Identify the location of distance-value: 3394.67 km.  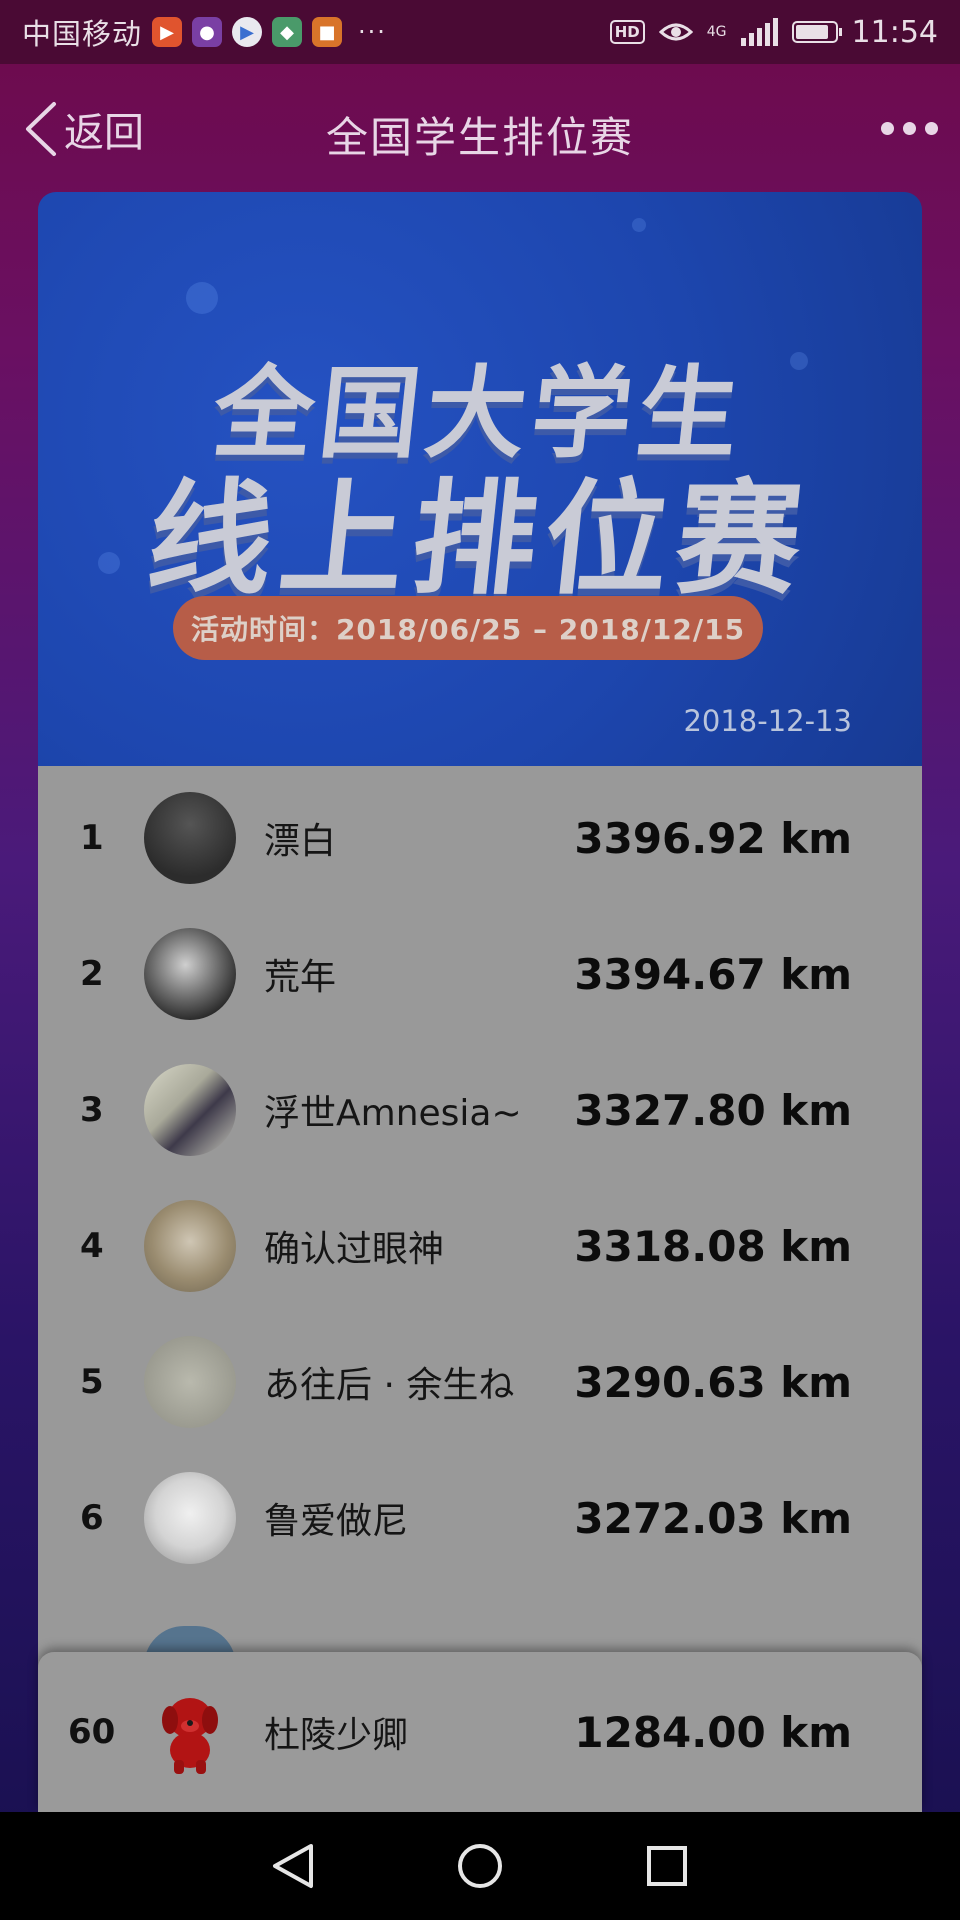
(713, 974).